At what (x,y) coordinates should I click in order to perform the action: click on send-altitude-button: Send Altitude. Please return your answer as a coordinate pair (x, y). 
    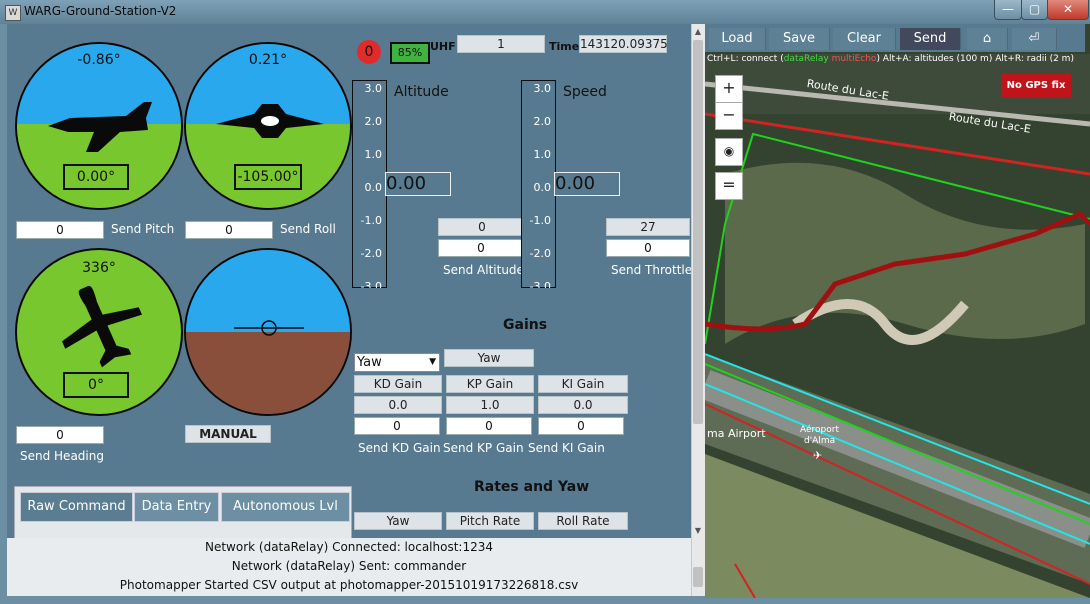
    Looking at the image, I should click on (483, 270).